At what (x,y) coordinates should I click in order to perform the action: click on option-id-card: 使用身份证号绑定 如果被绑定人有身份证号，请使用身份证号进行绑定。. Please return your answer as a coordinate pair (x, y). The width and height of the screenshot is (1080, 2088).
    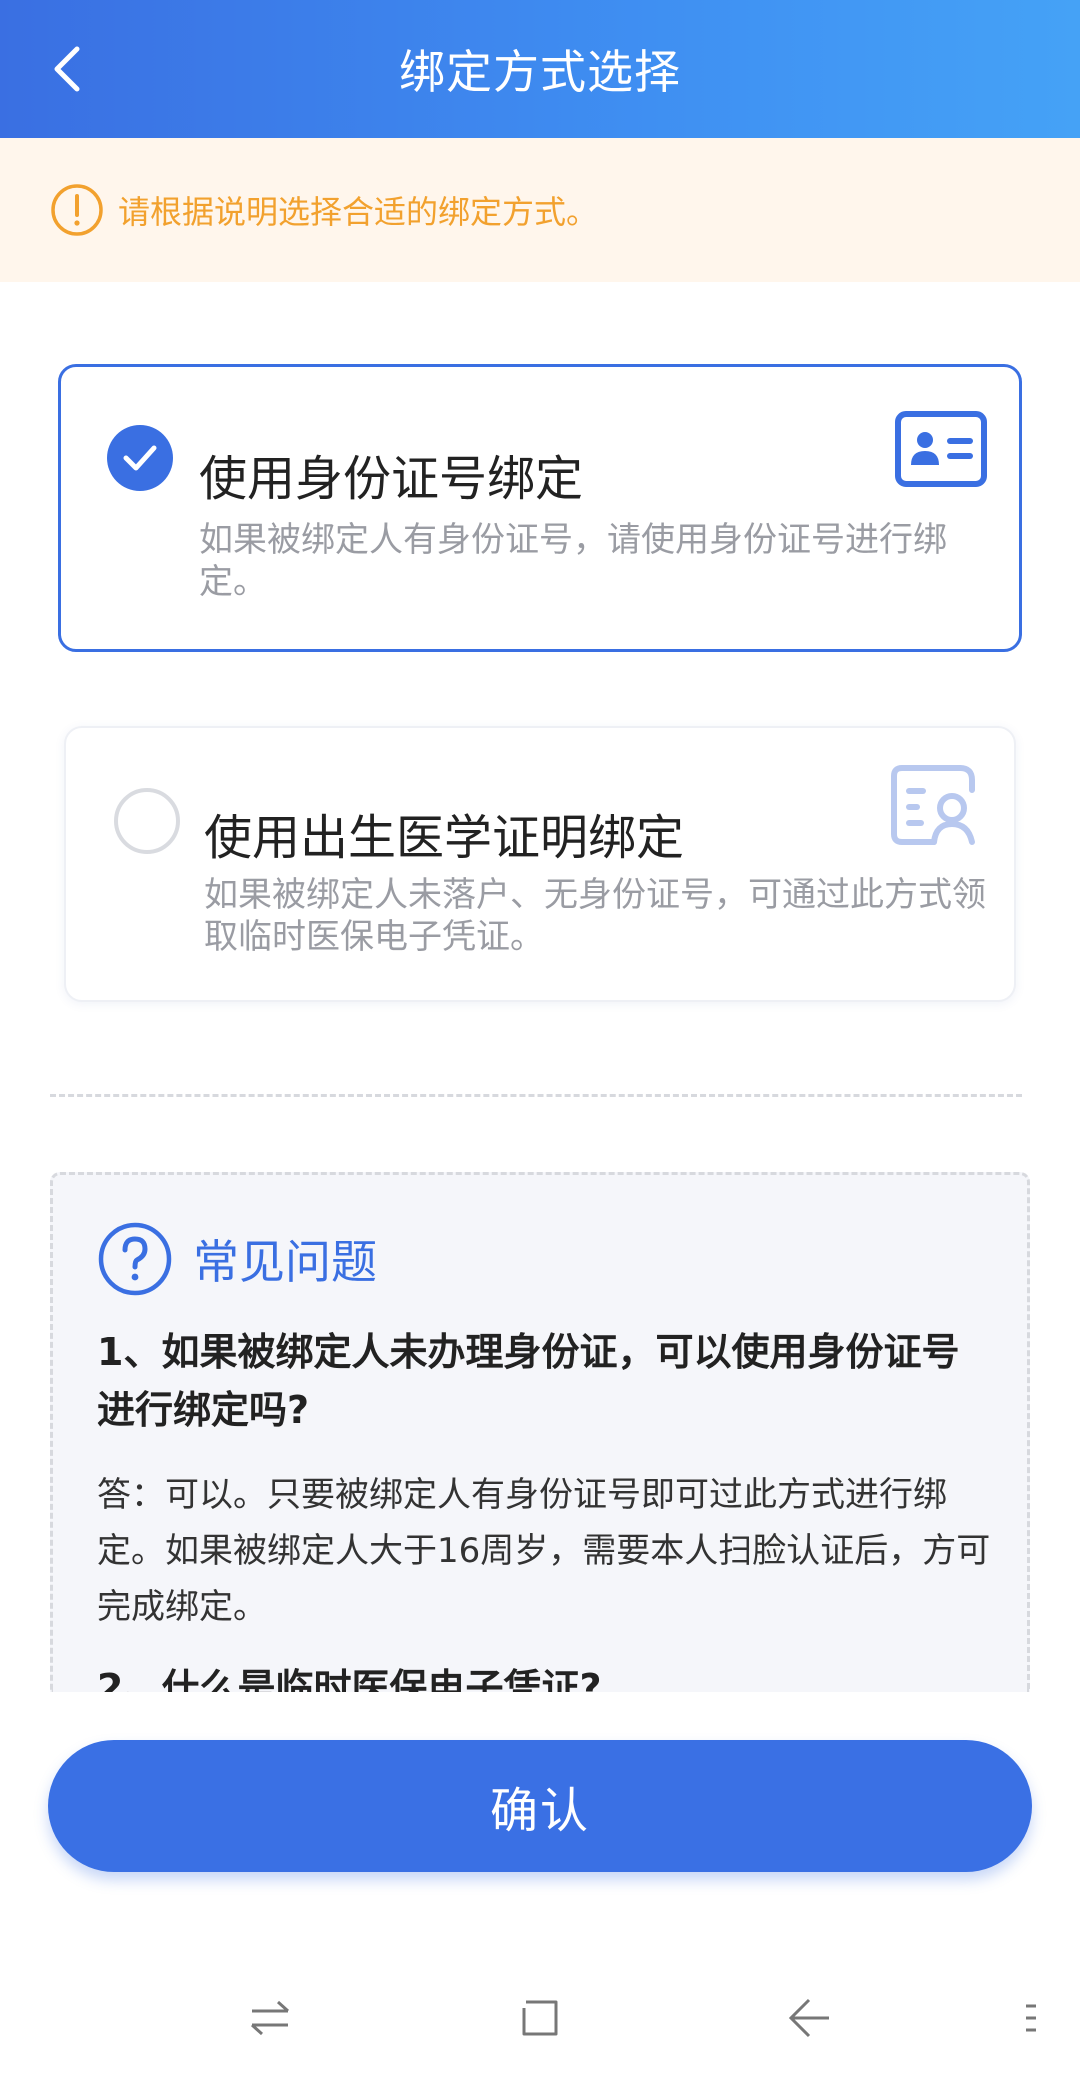
    Looking at the image, I should click on (540, 508).